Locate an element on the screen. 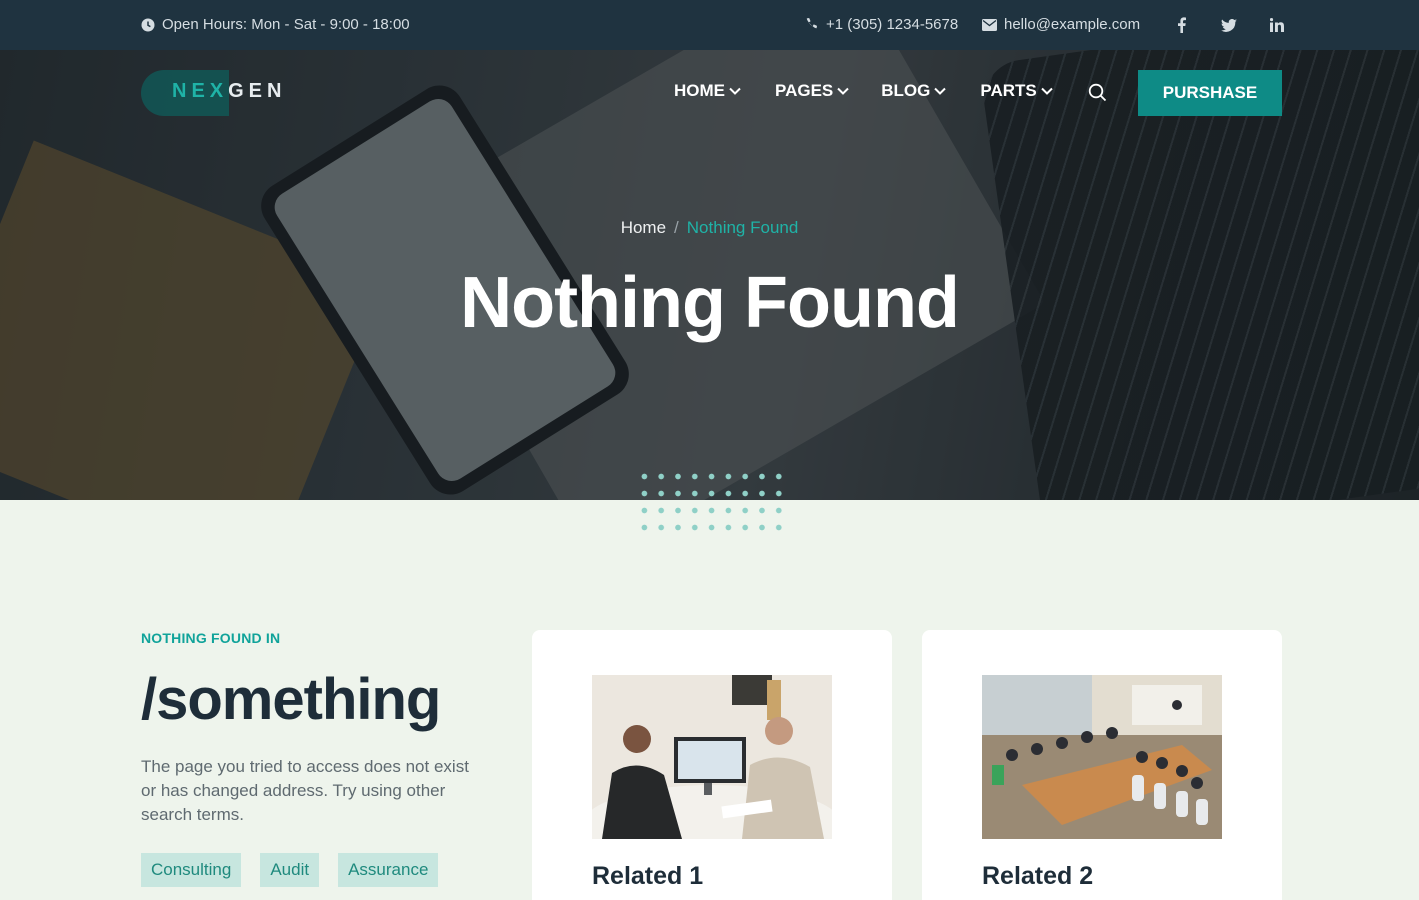  twitter-icon is located at coordinates (1229, 25).